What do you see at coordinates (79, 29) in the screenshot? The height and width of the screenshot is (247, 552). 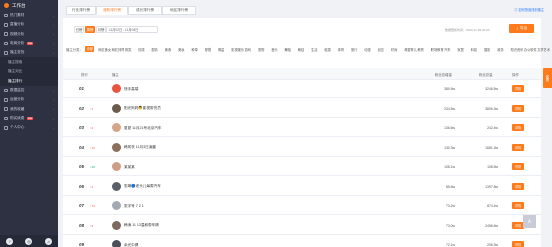 I see `period-day-button: 日榜` at bounding box center [79, 29].